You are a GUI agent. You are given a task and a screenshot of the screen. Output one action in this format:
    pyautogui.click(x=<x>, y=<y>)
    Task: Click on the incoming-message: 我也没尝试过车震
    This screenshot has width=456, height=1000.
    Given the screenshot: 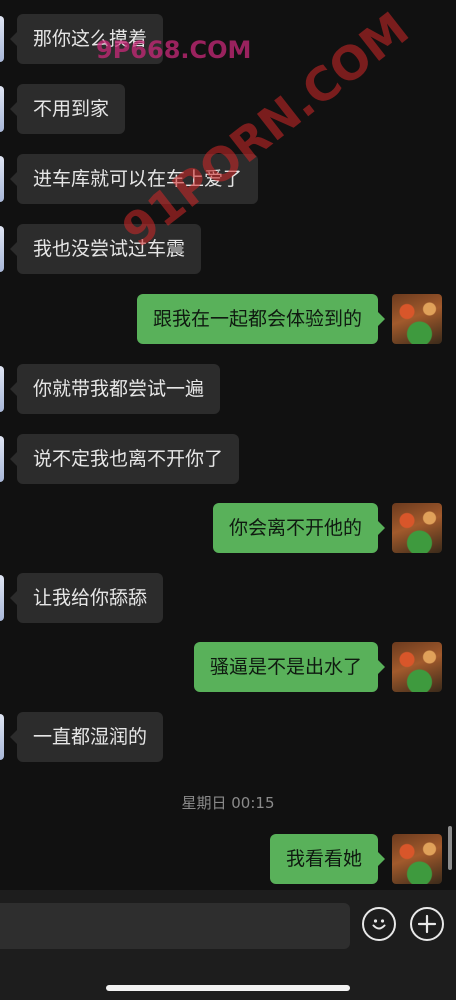 What is the action you would take?
    pyautogui.click(x=105, y=249)
    